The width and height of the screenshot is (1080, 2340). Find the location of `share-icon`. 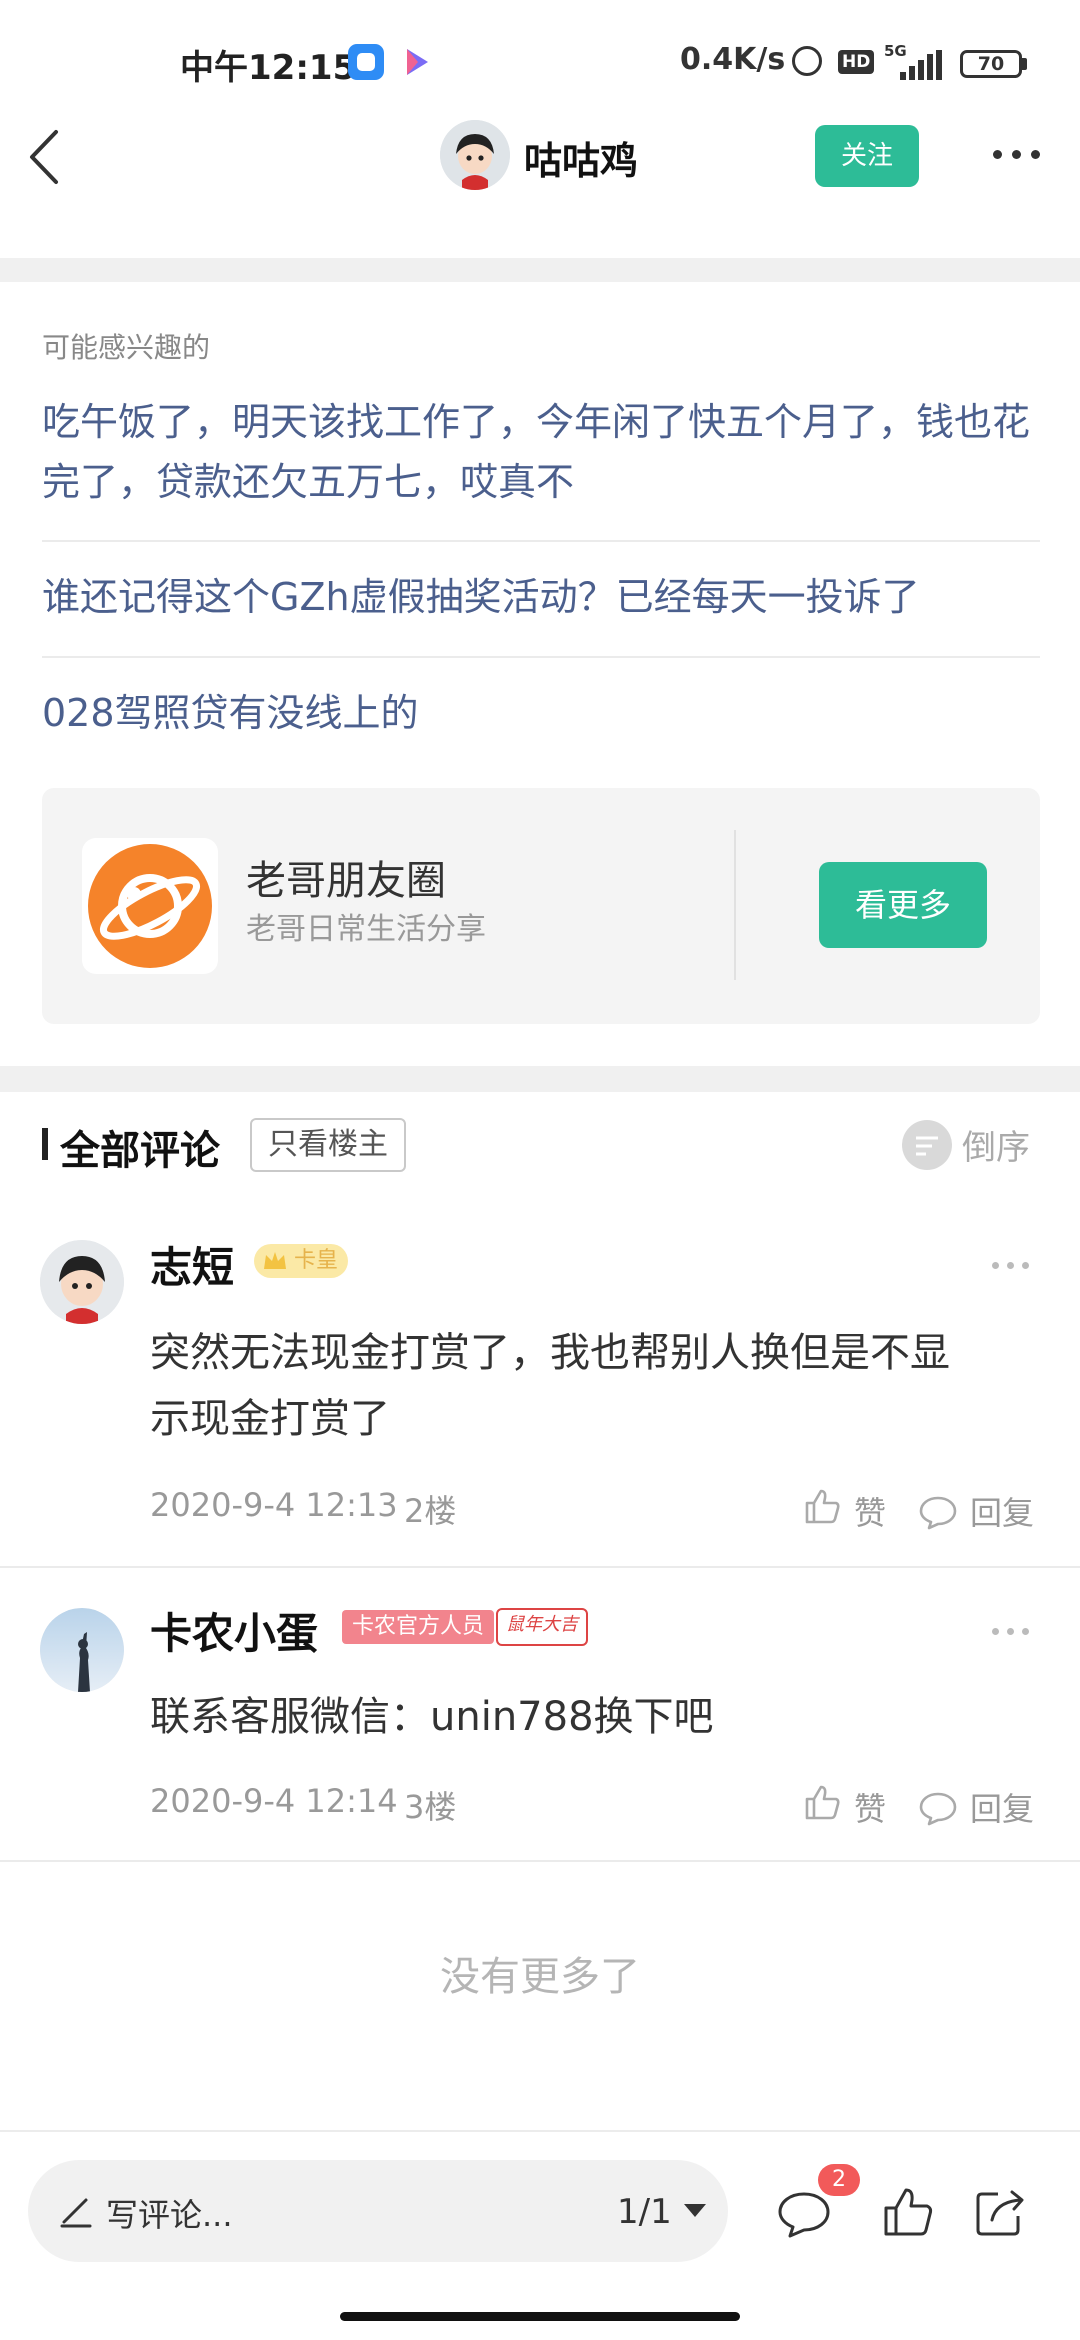

share-icon is located at coordinates (1000, 2212).